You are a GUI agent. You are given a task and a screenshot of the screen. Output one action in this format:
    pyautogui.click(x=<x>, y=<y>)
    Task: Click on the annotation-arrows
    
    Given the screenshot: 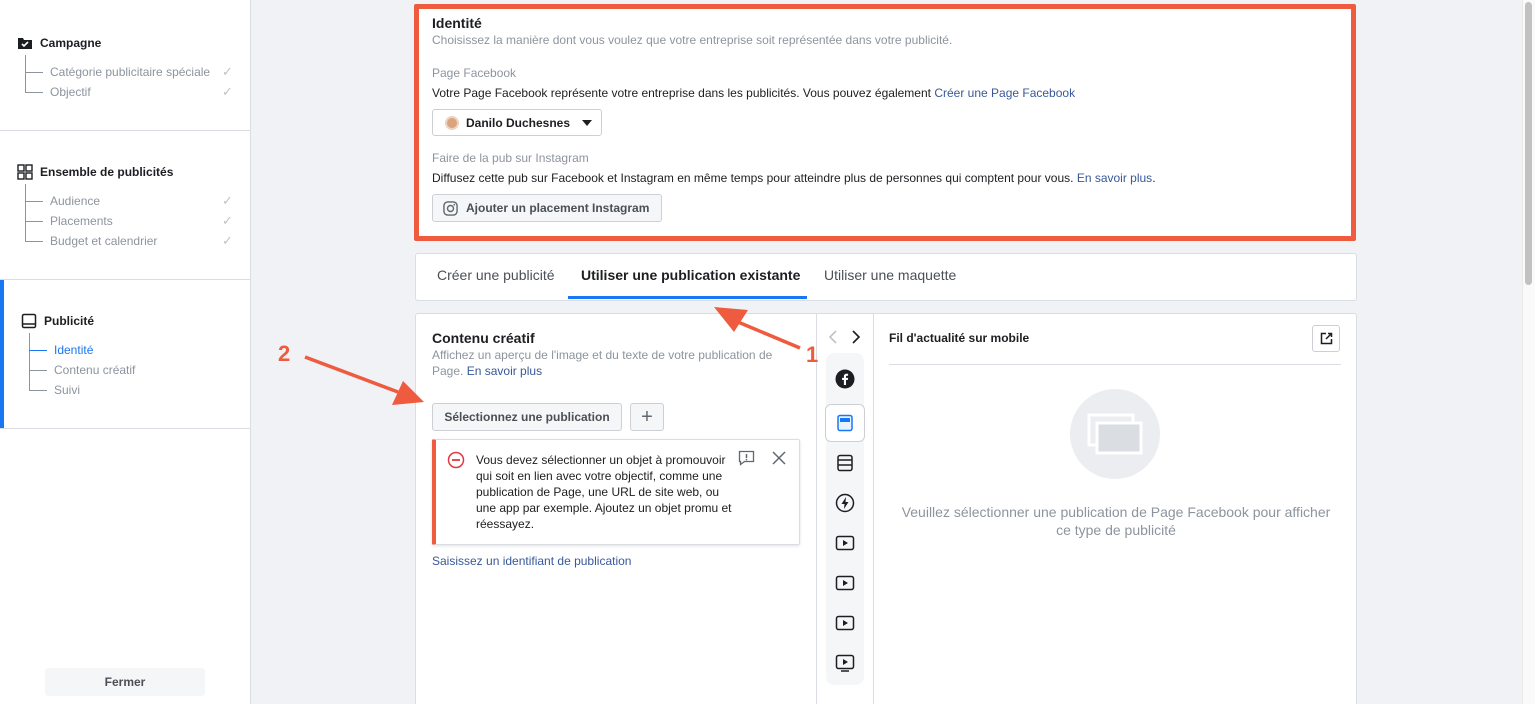 What is the action you would take?
    pyautogui.click(x=552, y=356)
    